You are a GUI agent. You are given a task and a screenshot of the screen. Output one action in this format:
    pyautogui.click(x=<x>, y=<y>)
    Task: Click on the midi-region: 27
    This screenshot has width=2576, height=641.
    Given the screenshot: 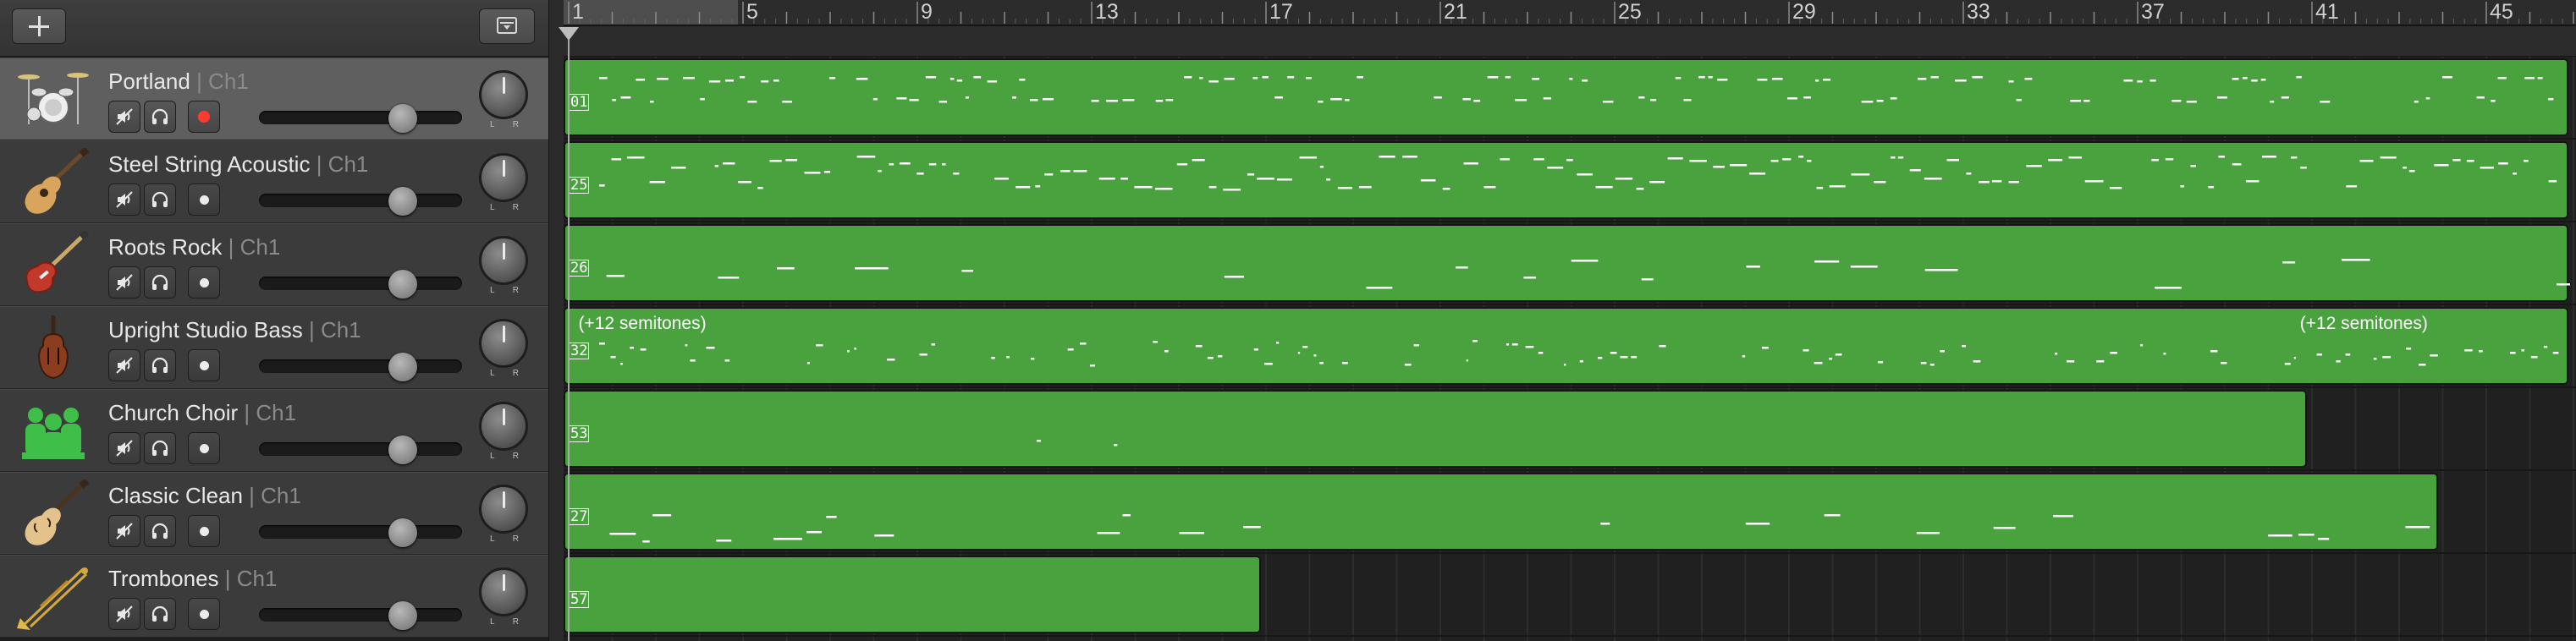 What is the action you would take?
    pyautogui.click(x=1501, y=512)
    